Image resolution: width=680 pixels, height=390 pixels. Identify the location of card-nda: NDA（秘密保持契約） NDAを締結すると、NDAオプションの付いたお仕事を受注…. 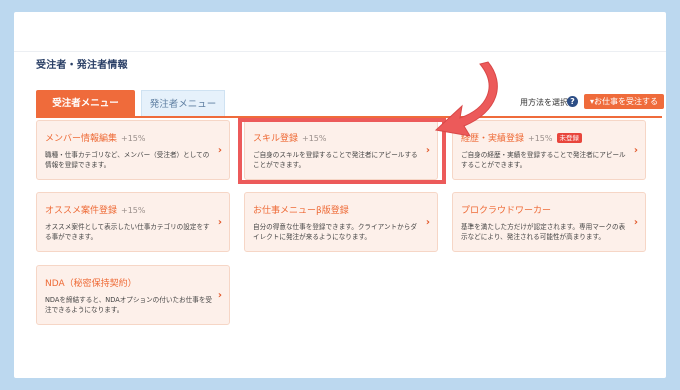
(133, 295).